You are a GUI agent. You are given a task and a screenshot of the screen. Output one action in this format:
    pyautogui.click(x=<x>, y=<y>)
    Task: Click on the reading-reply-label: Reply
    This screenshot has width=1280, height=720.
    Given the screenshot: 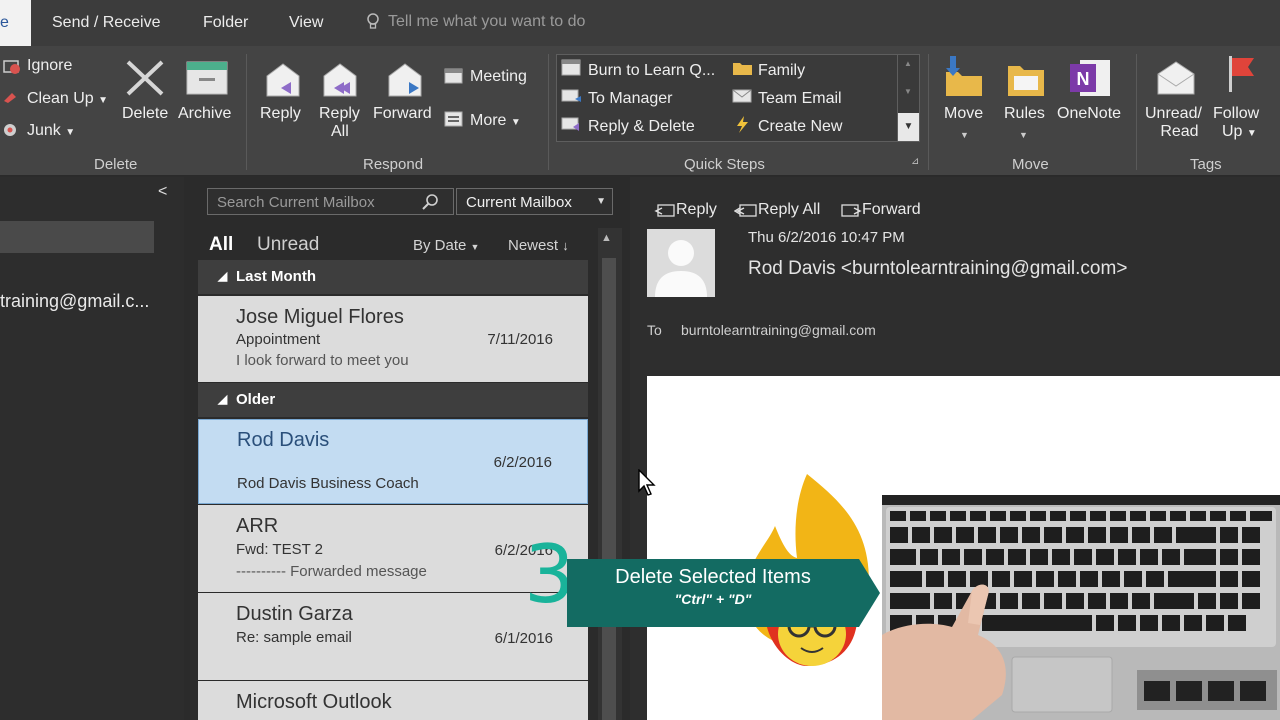 What is the action you would take?
    pyautogui.click(x=696, y=210)
    